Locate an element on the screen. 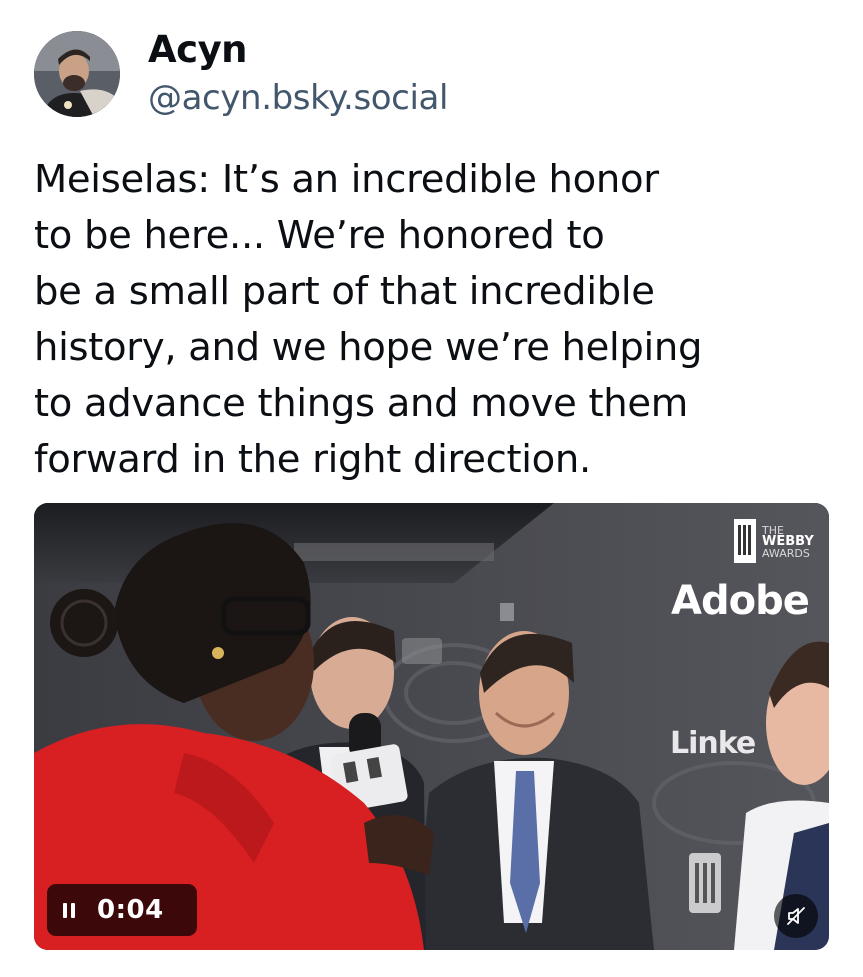 This screenshot has height=977, width=863. post-text-line: be a small part of that incredible is located at coordinates (344, 291).